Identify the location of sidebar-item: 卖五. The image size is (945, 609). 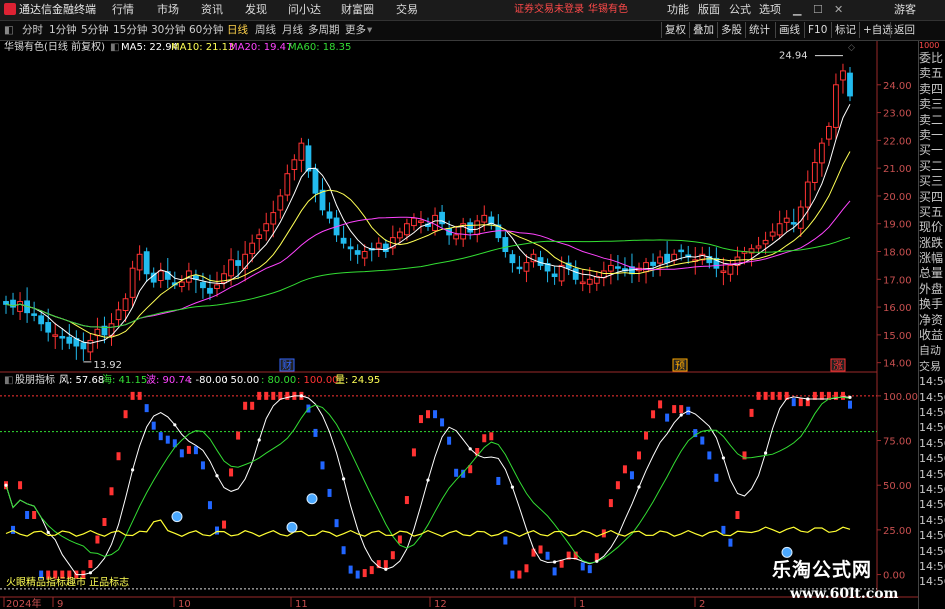
(932, 73).